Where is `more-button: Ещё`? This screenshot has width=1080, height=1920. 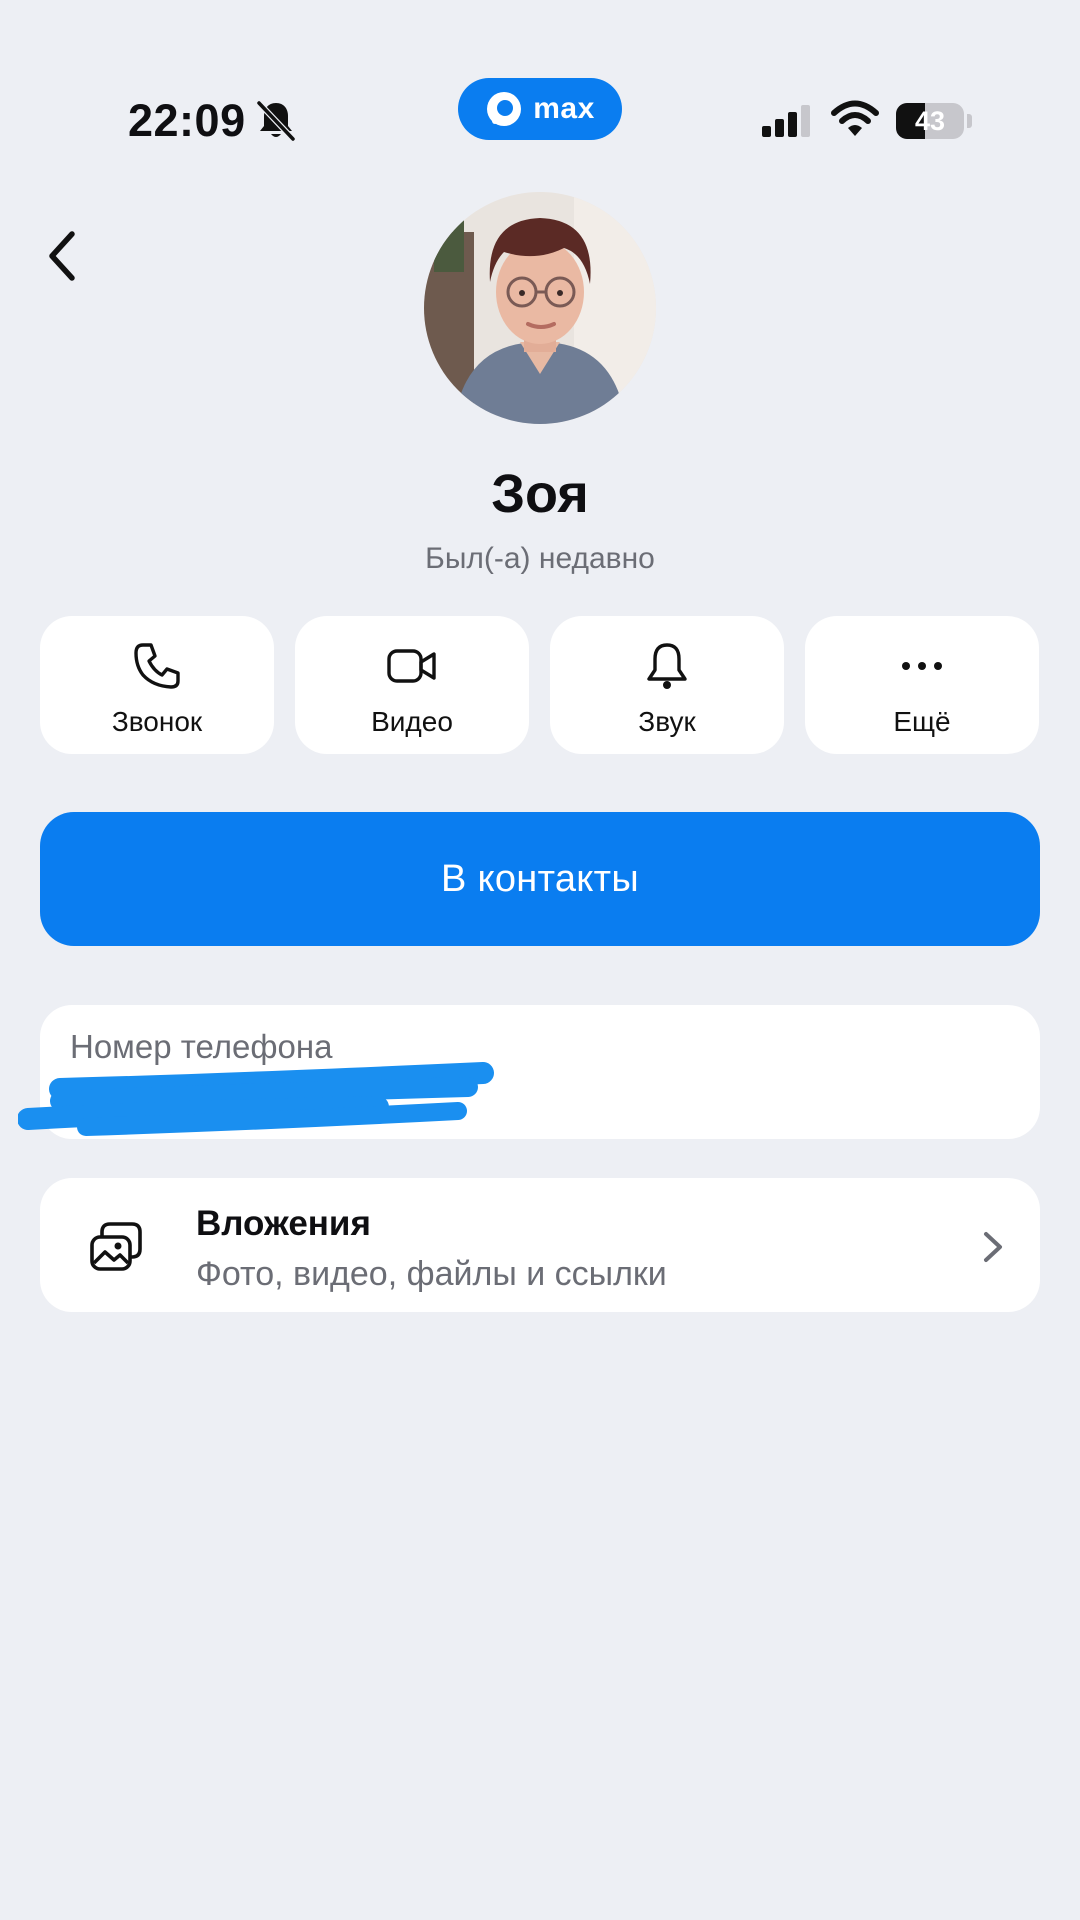
more-button: Ещё is located at coordinates (922, 685).